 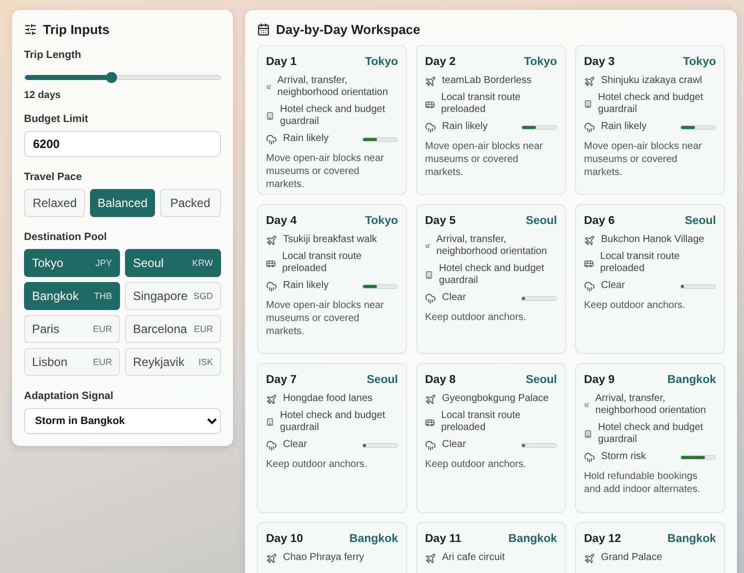 What do you see at coordinates (323, 558) in the screenshot?
I see `plan-item: Chao Phraya ferry` at bounding box center [323, 558].